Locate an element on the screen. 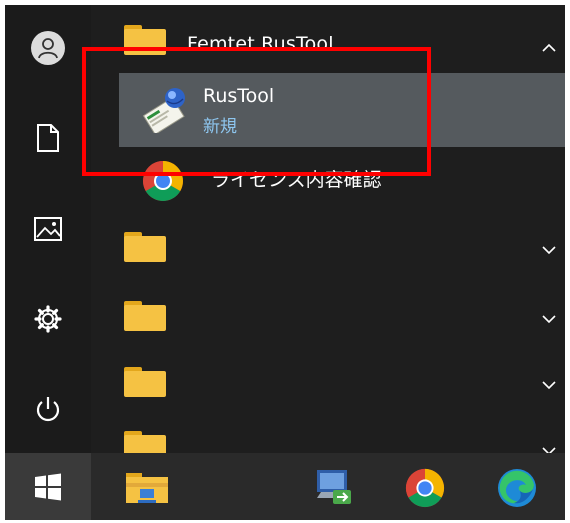 The height and width of the screenshot is (523, 570). edge-icon is located at coordinates (517, 488).